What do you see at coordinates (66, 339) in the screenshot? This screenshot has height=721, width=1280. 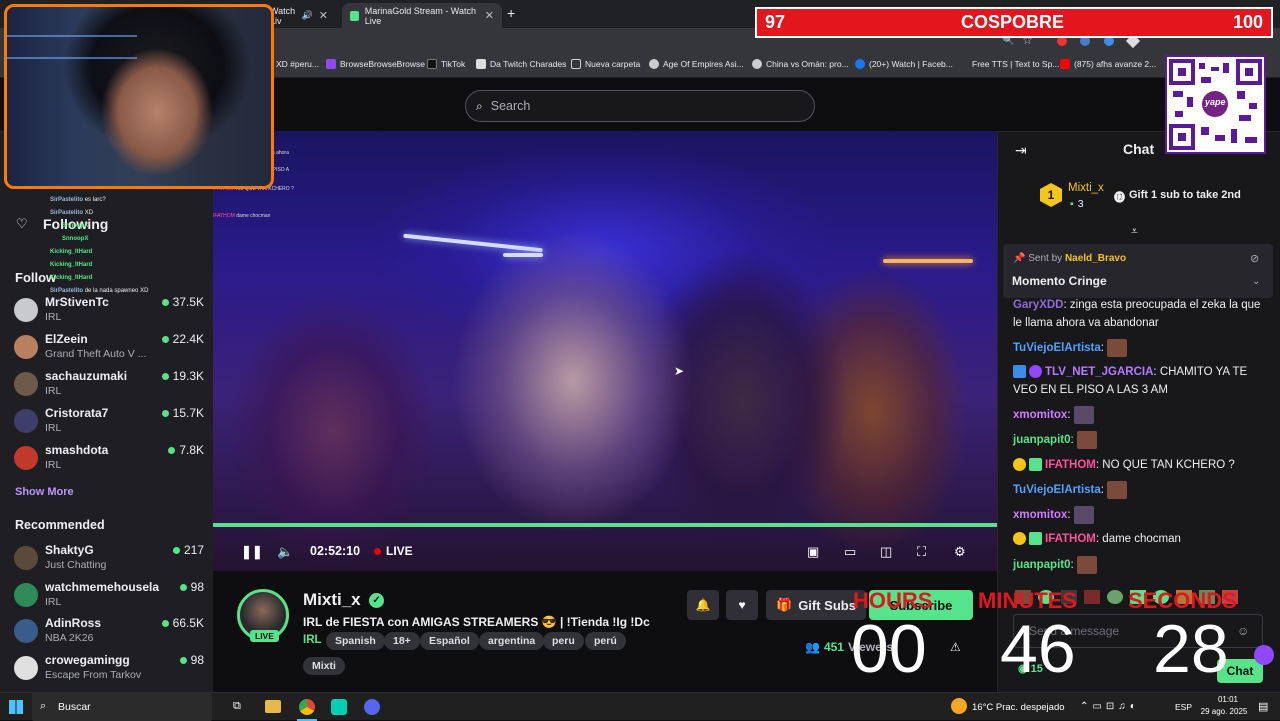 I see `channel-name: ElZeein` at bounding box center [66, 339].